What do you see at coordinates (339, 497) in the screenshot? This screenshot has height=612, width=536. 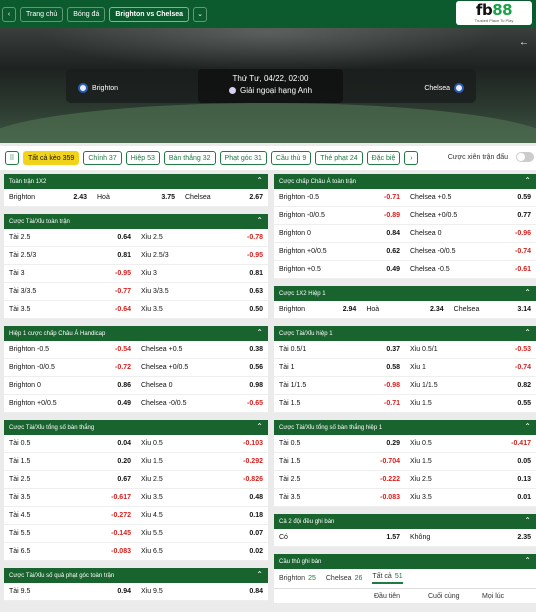 I see `odds-cell: Tài 3.5 -0.083` at bounding box center [339, 497].